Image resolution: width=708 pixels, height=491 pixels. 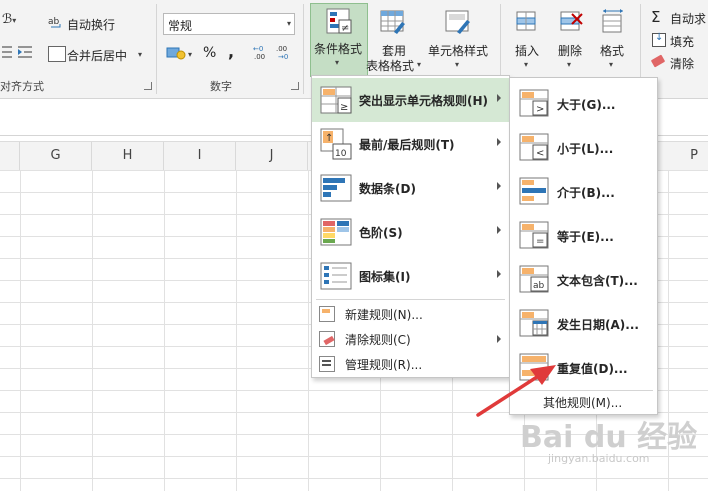 What do you see at coordinates (221, 86) in the screenshot?
I see `number-group-label: 数字` at bounding box center [221, 86].